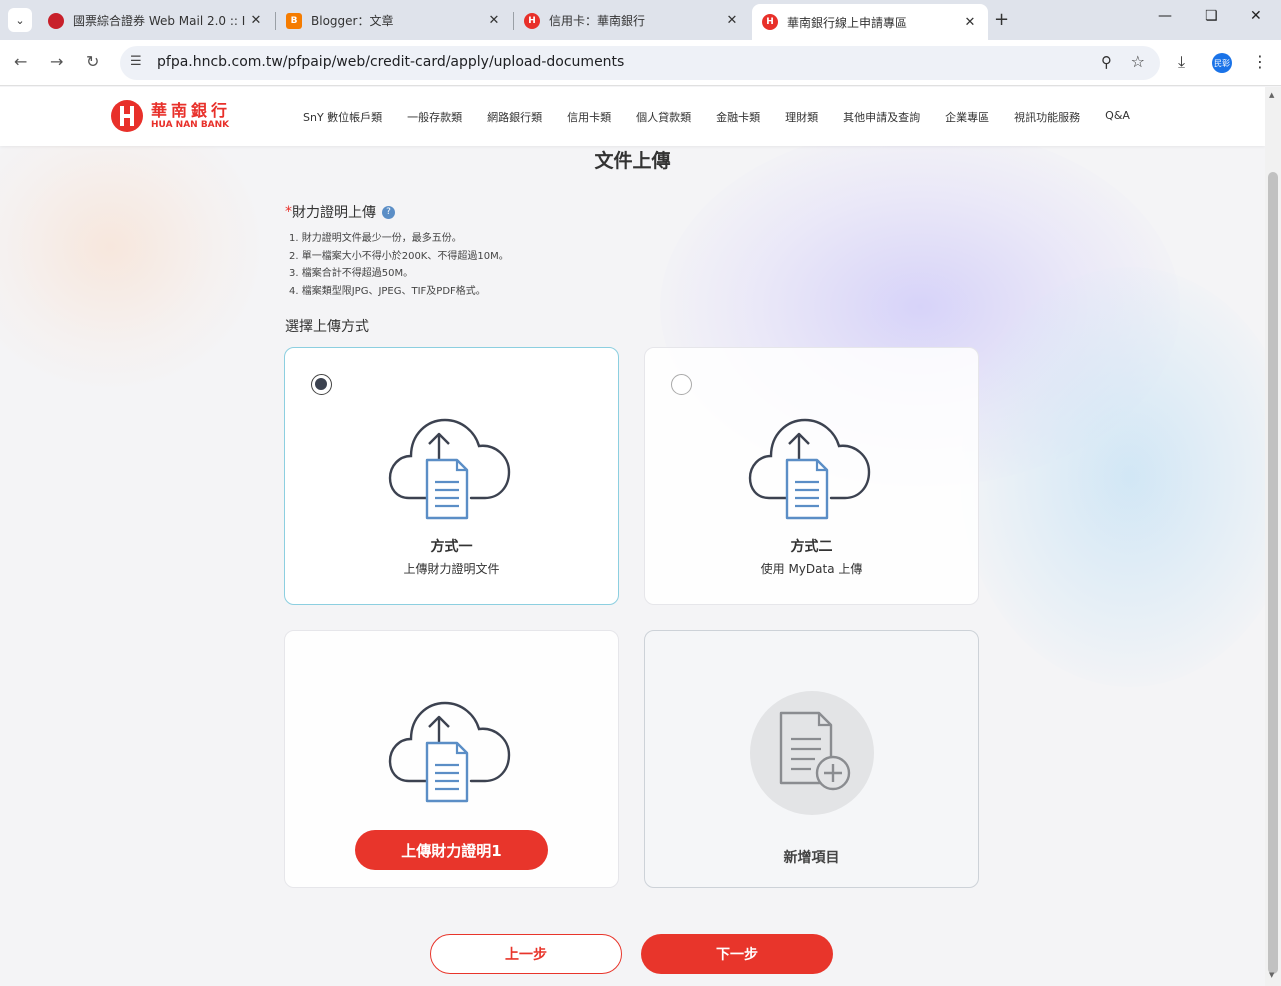 This screenshot has width=1281, height=986. Describe the element at coordinates (681, 384) in the screenshot. I see `method-2-radio` at that location.